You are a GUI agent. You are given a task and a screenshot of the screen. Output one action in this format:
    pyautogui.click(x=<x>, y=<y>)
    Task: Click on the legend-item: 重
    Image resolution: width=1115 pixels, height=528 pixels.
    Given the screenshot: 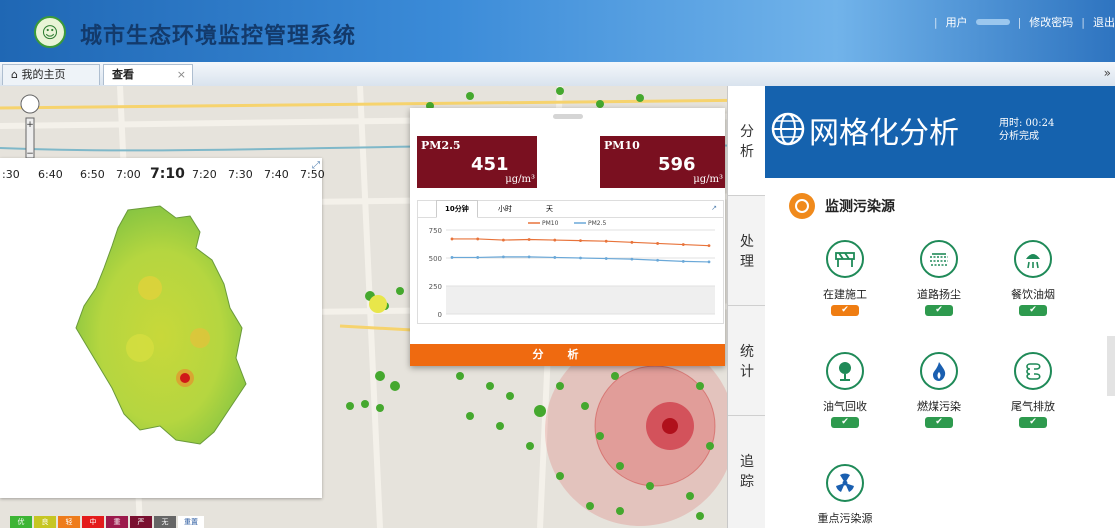 What is the action you would take?
    pyautogui.click(x=117, y=522)
    